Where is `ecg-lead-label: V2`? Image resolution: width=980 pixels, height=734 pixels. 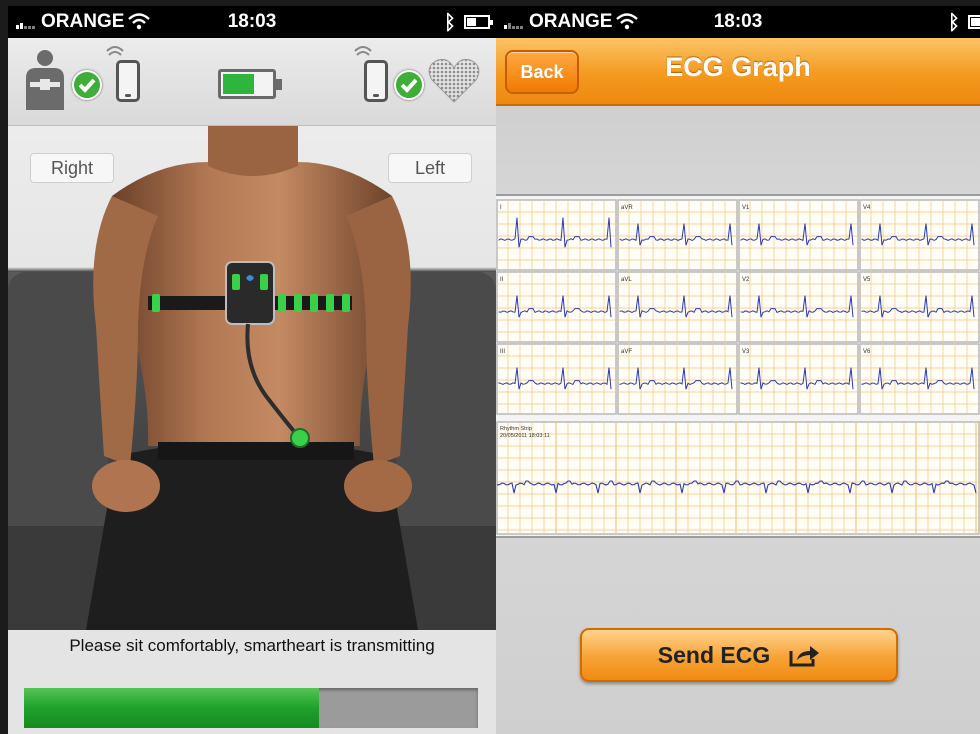
ecg-lead-label: V2 is located at coordinates (746, 280).